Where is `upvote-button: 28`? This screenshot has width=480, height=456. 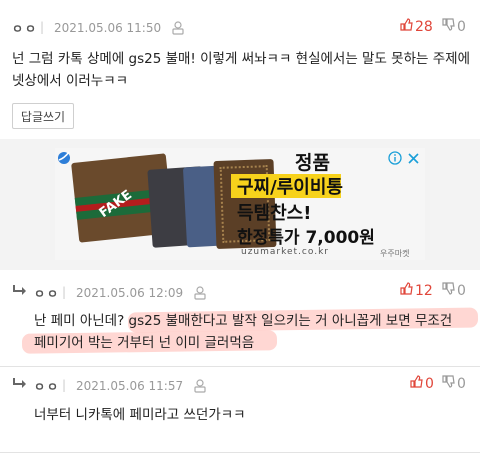 upvote-button: 28 is located at coordinates (416, 26).